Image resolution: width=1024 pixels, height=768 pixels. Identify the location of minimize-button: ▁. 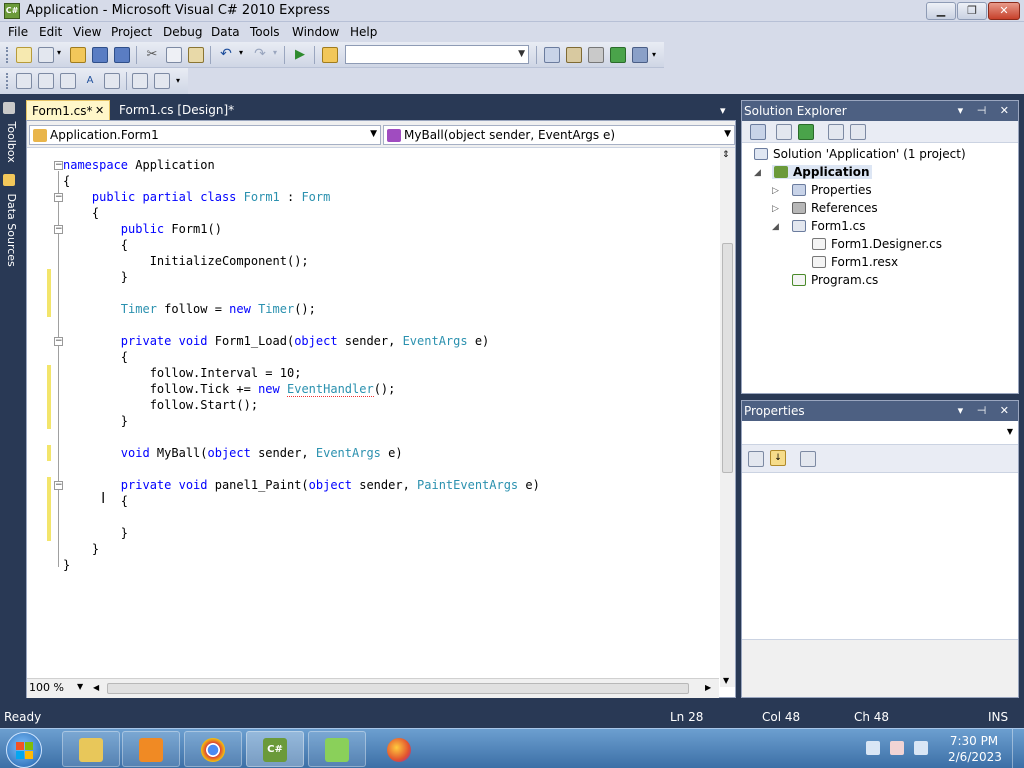
(941, 11).